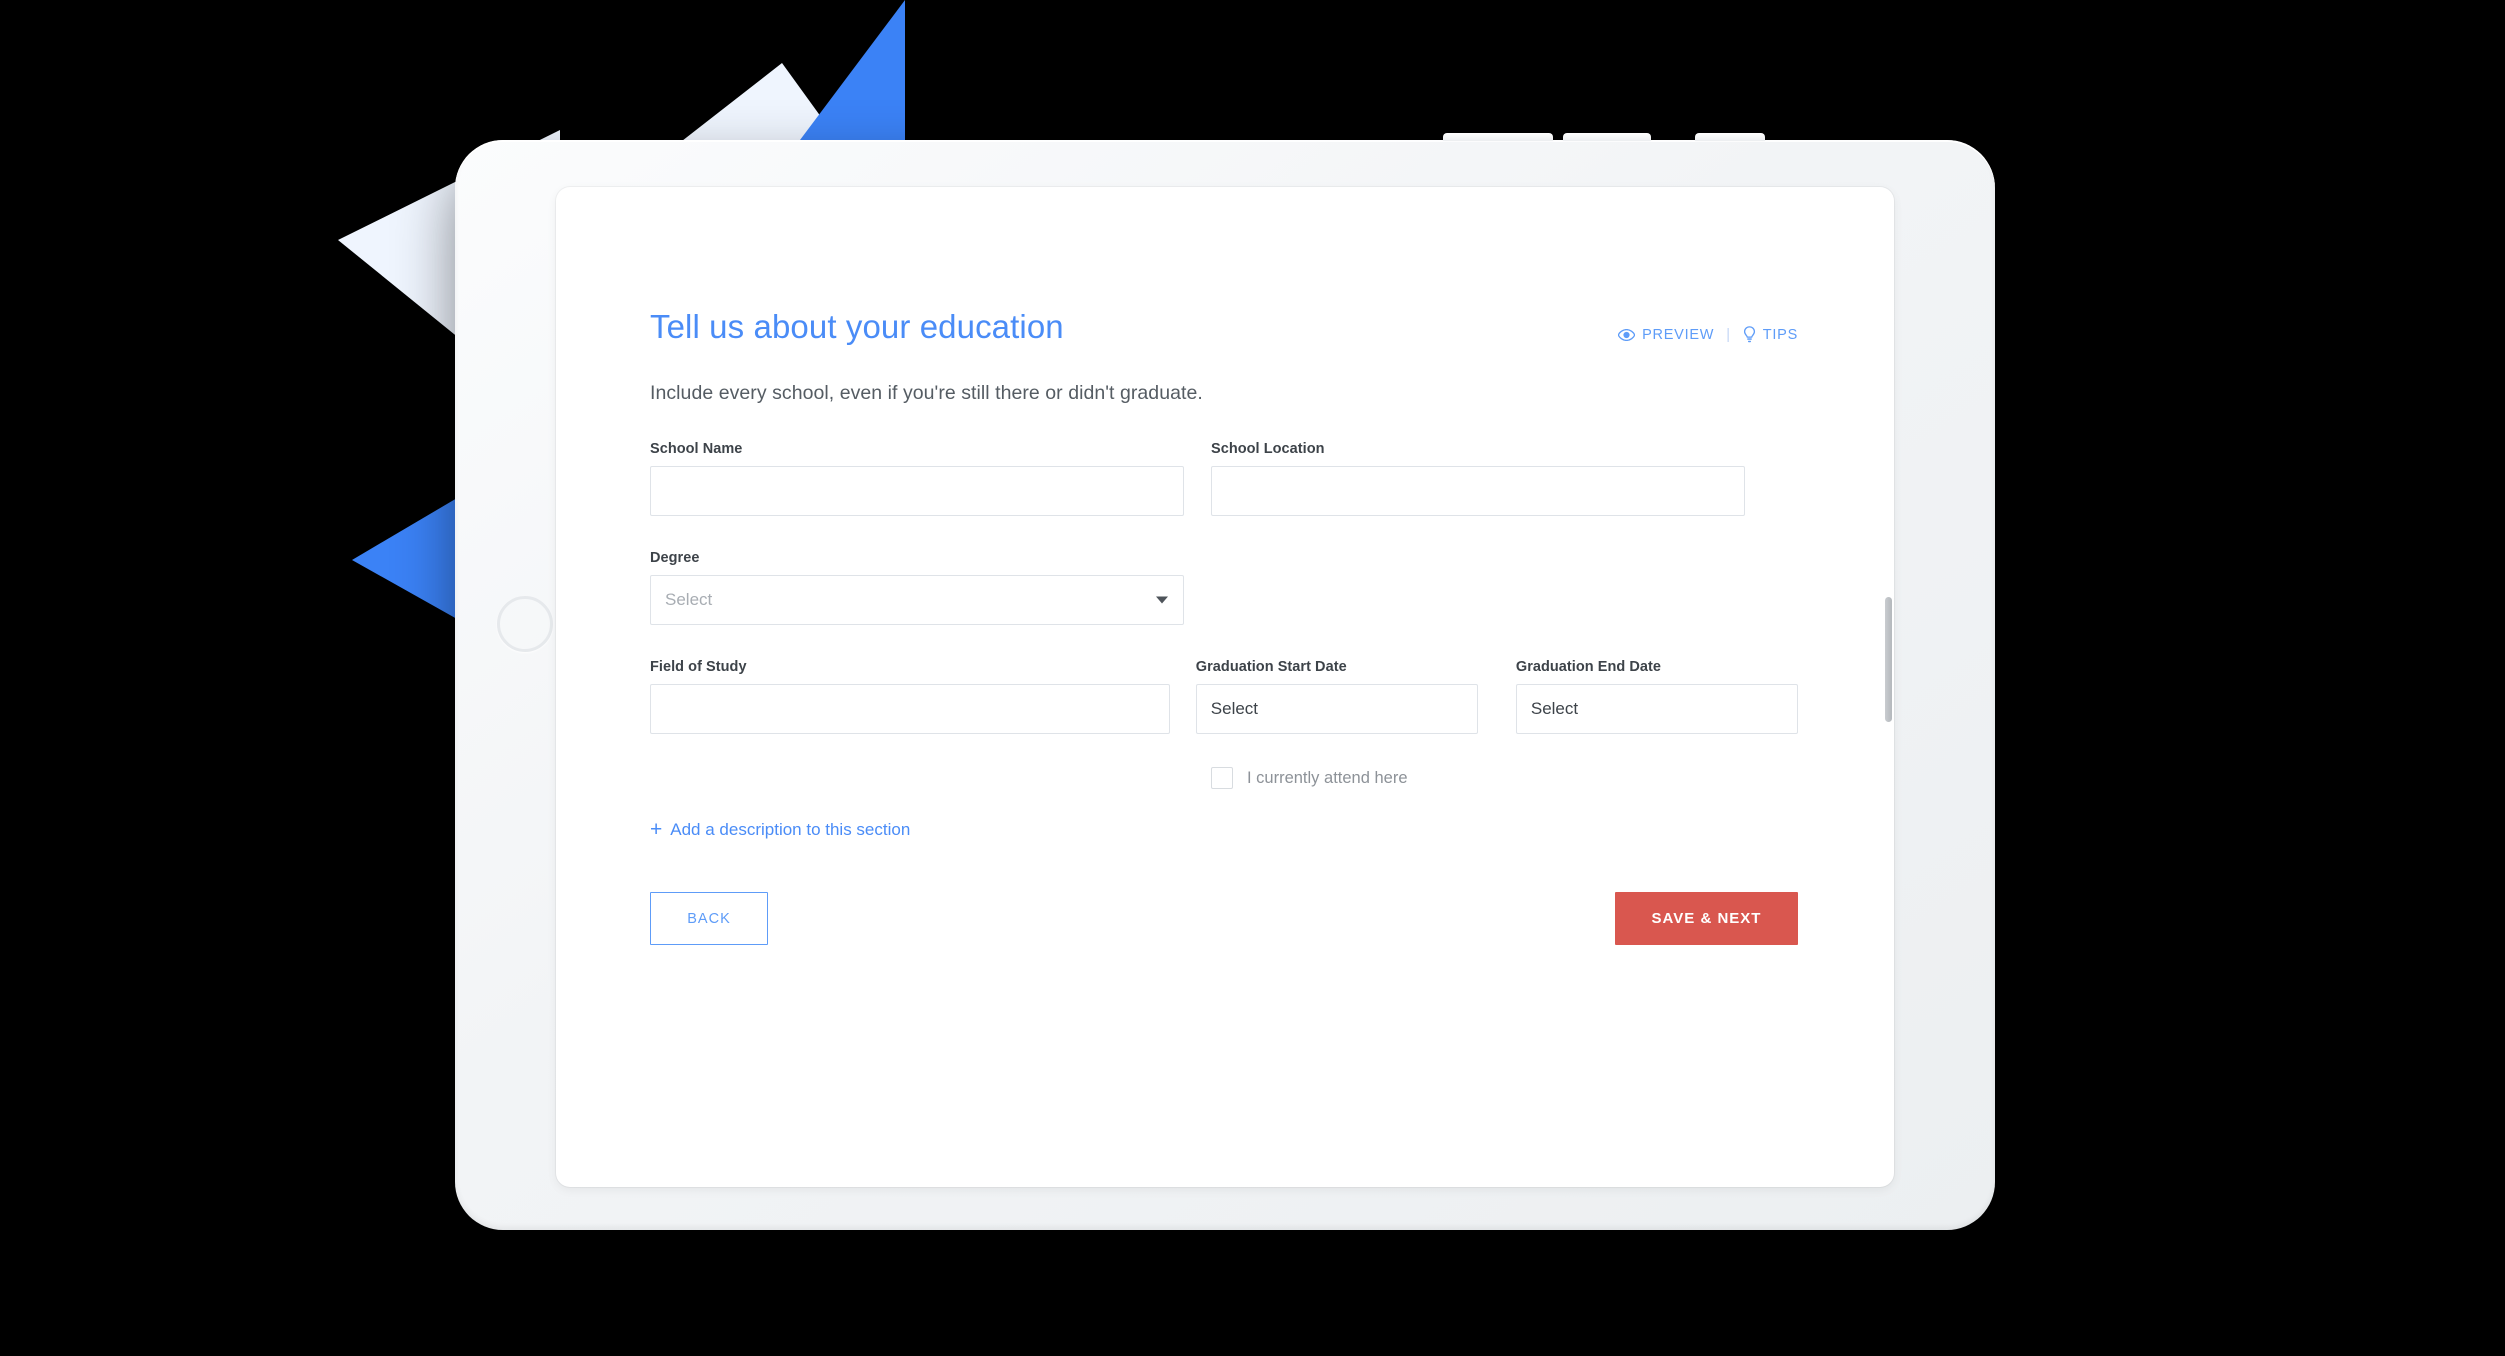  Describe the element at coordinates (1888, 659) in the screenshot. I see `page-scrollbar` at that location.